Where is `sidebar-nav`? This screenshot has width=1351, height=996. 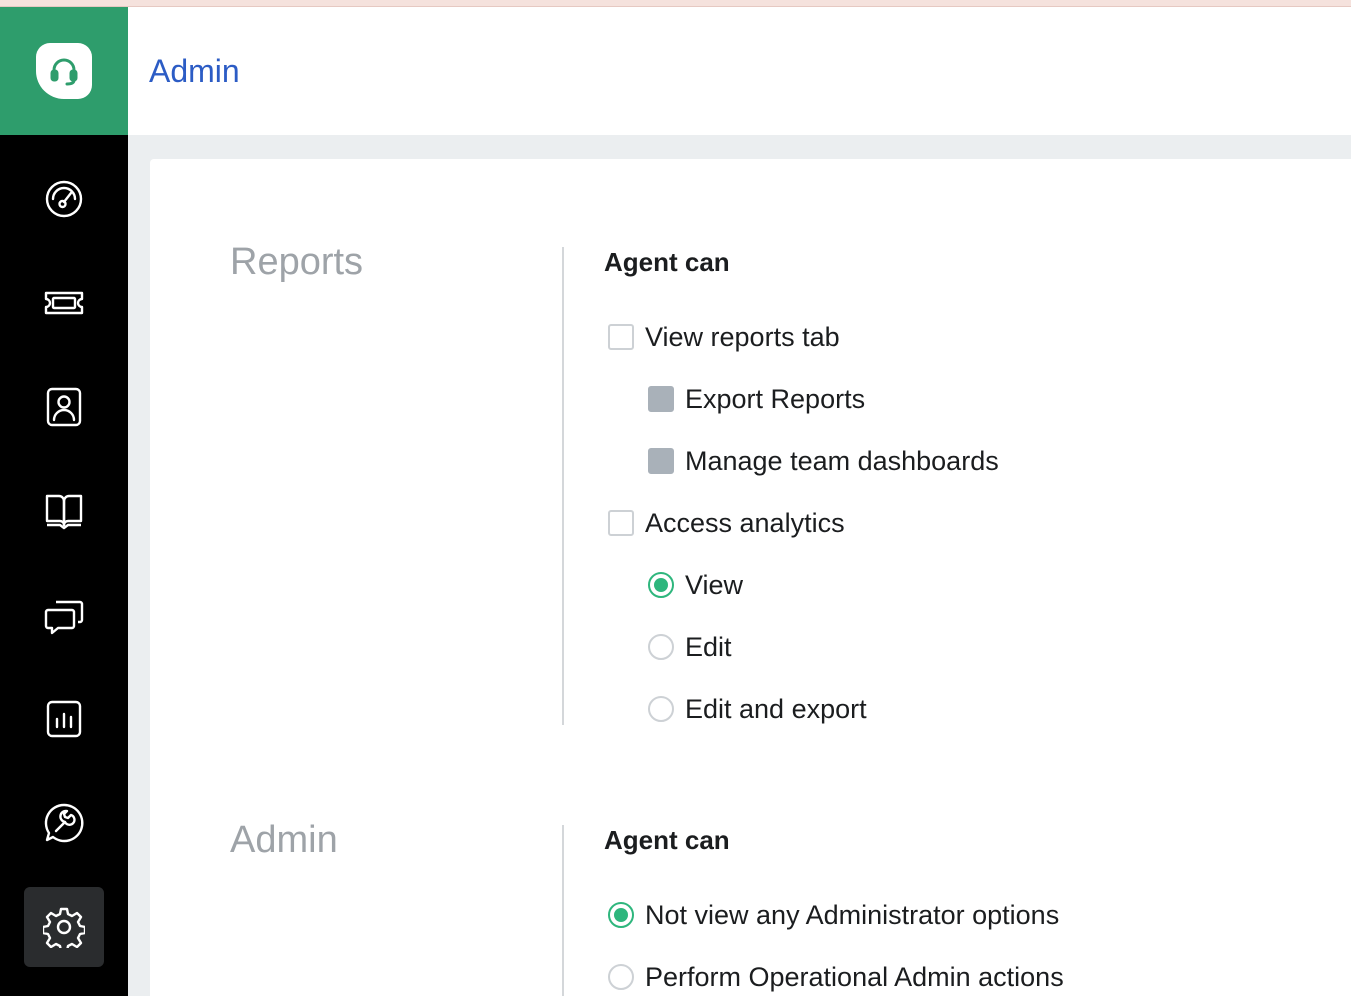 sidebar-nav is located at coordinates (64, 565).